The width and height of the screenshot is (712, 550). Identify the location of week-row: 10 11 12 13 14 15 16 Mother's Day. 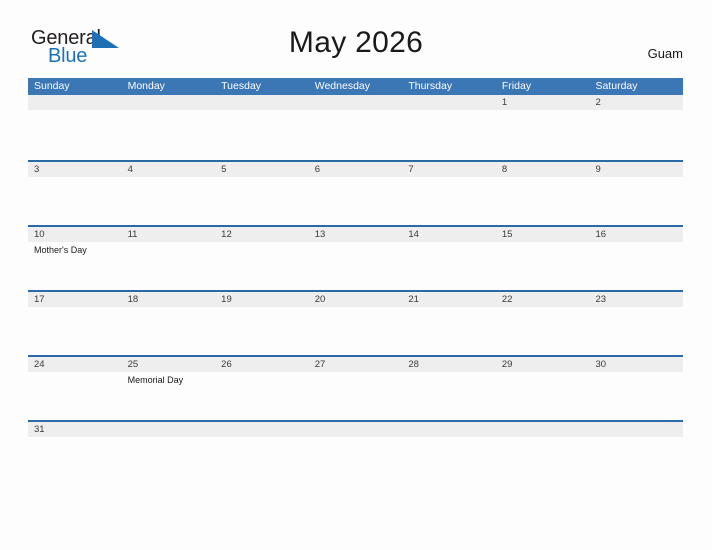
(355, 257).